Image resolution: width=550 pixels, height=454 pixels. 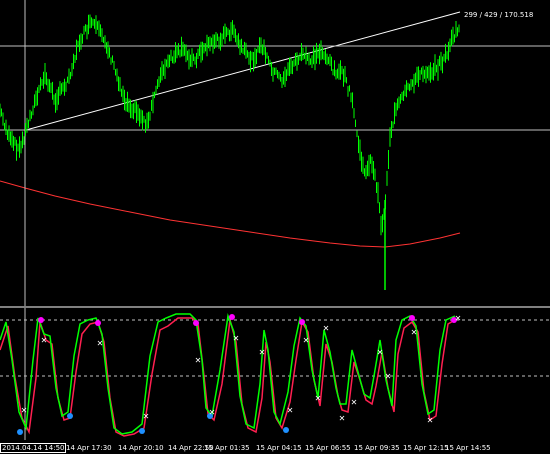 I want to click on time-axis-label: 14 Apr 17:30, so click(x=89, y=448).